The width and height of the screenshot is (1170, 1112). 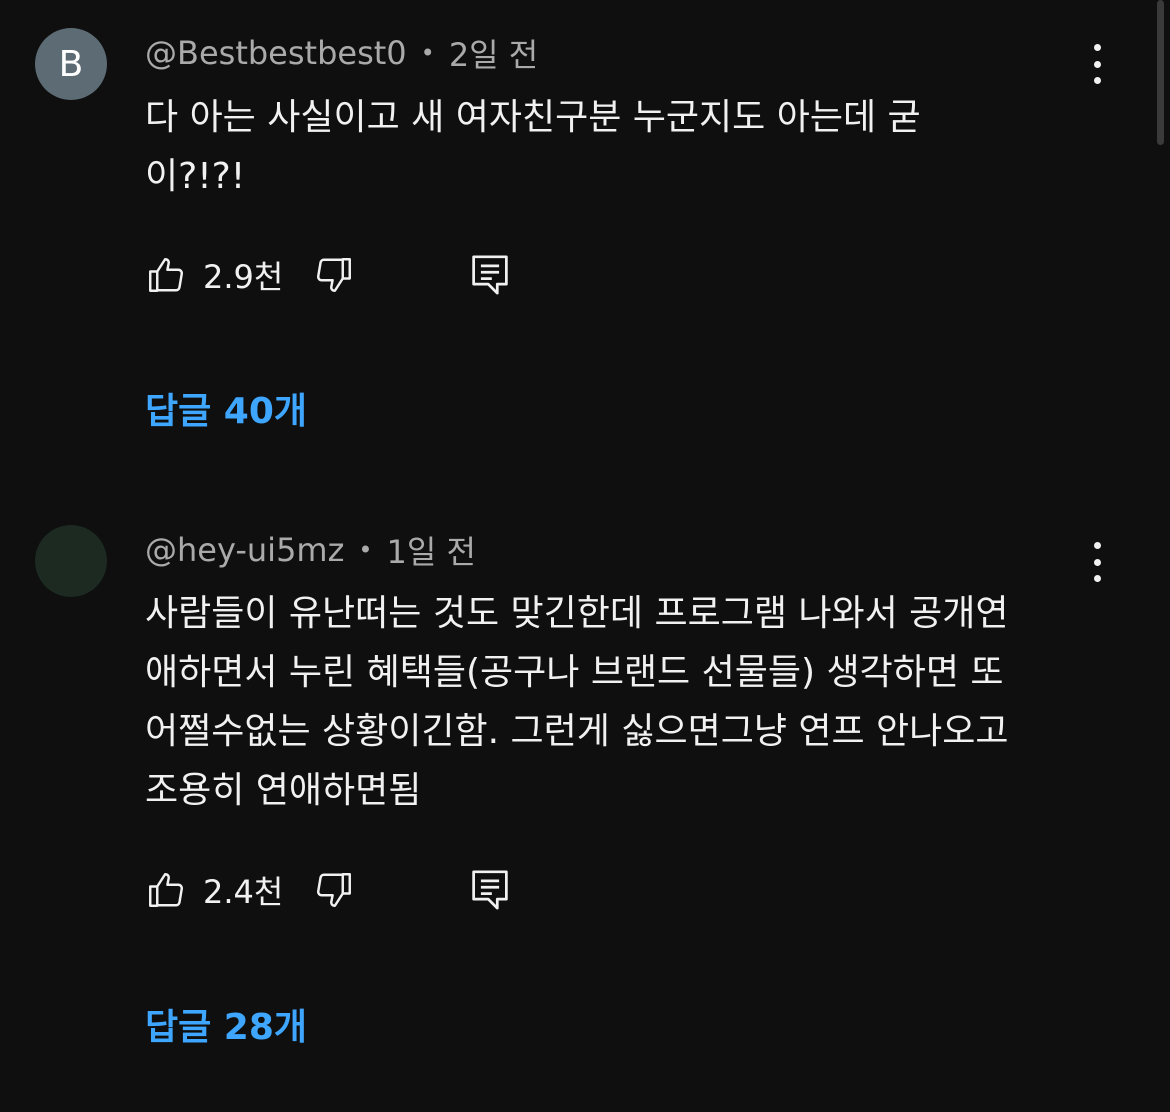 What do you see at coordinates (431, 552) in the screenshot?
I see `comment-time: 1일 전` at bounding box center [431, 552].